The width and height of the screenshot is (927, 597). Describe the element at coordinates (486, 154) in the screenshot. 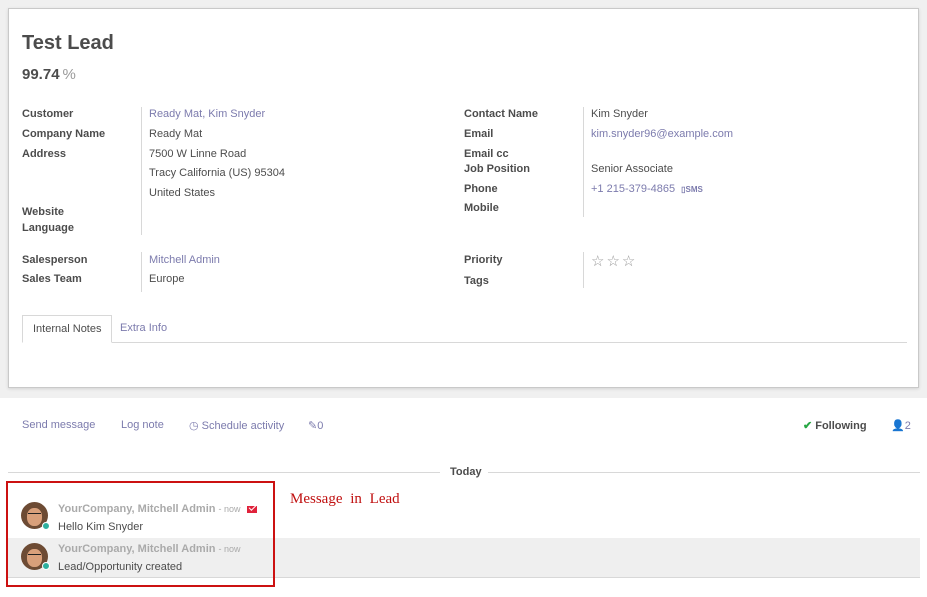

I see `email-cc-label: Email cc` at that location.